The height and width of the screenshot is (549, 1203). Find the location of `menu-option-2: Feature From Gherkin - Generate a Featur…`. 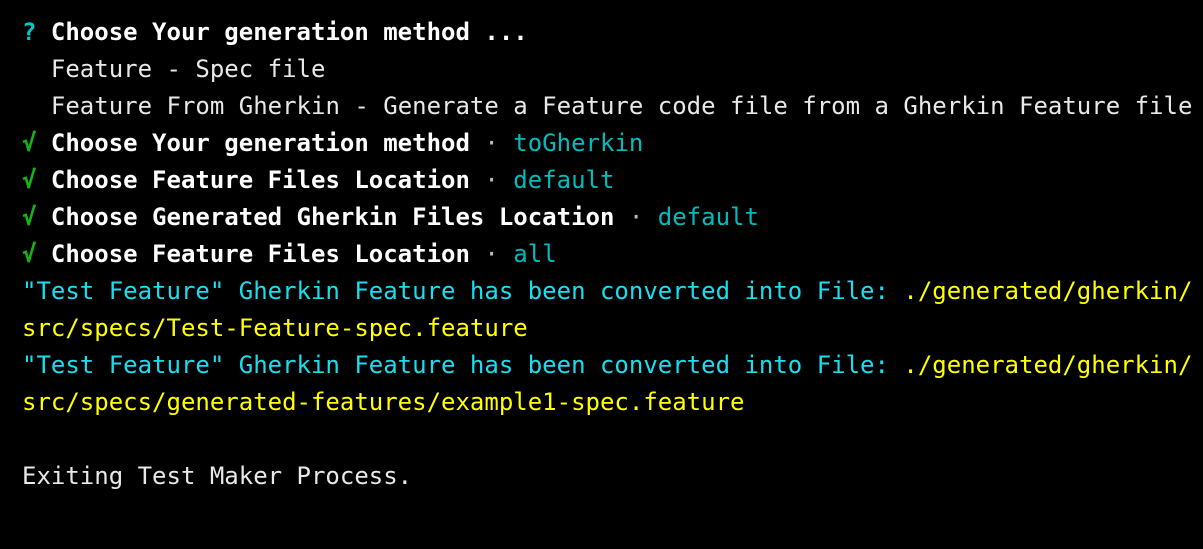

menu-option-2: Feature From Gherkin - Generate a Featur… is located at coordinates (609, 106).